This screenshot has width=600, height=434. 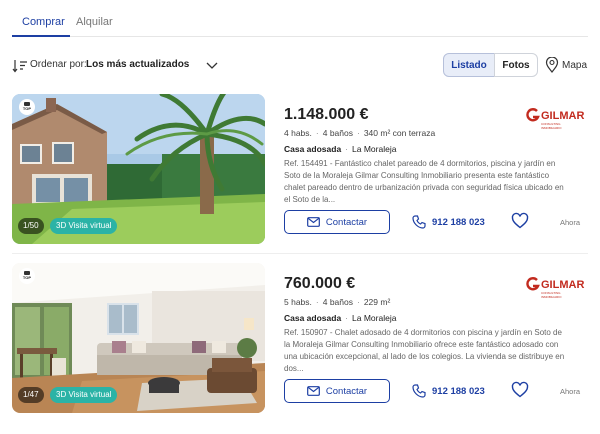 I want to click on operation-tabs: Comprar Alquilar, so click(x=300, y=18).